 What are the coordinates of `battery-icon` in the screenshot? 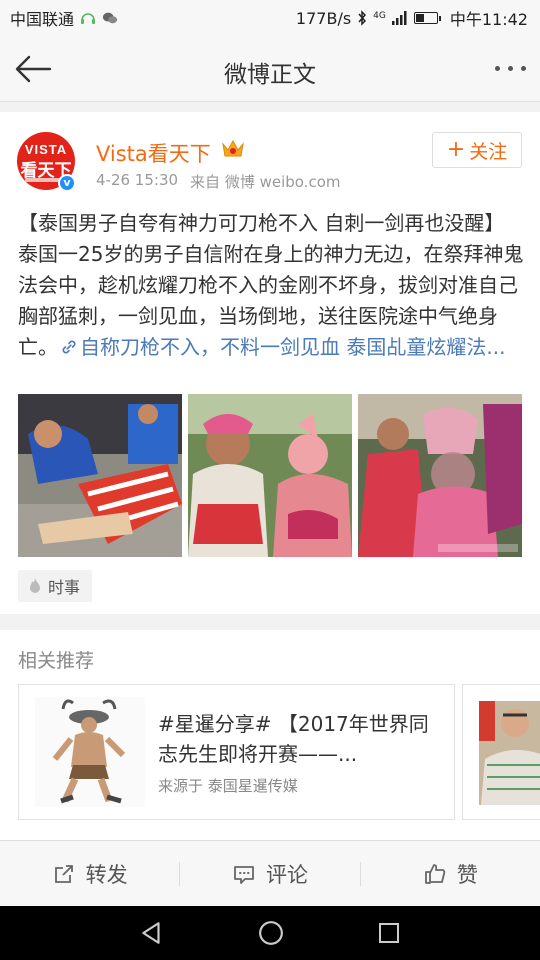 It's located at (427, 18).